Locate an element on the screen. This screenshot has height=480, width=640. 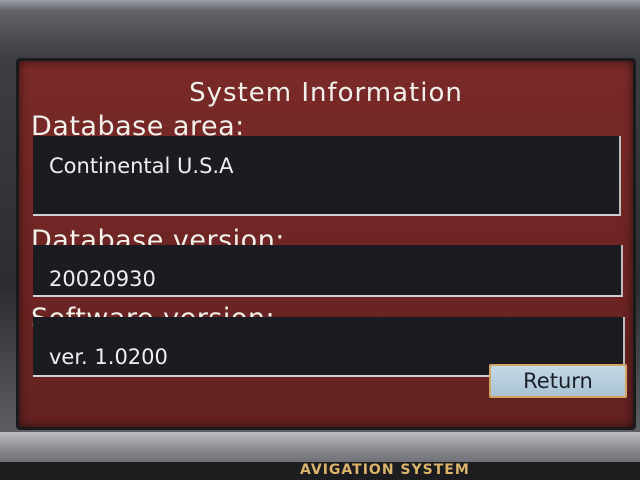
bezel-top-strip is located at coordinates (320, 6).